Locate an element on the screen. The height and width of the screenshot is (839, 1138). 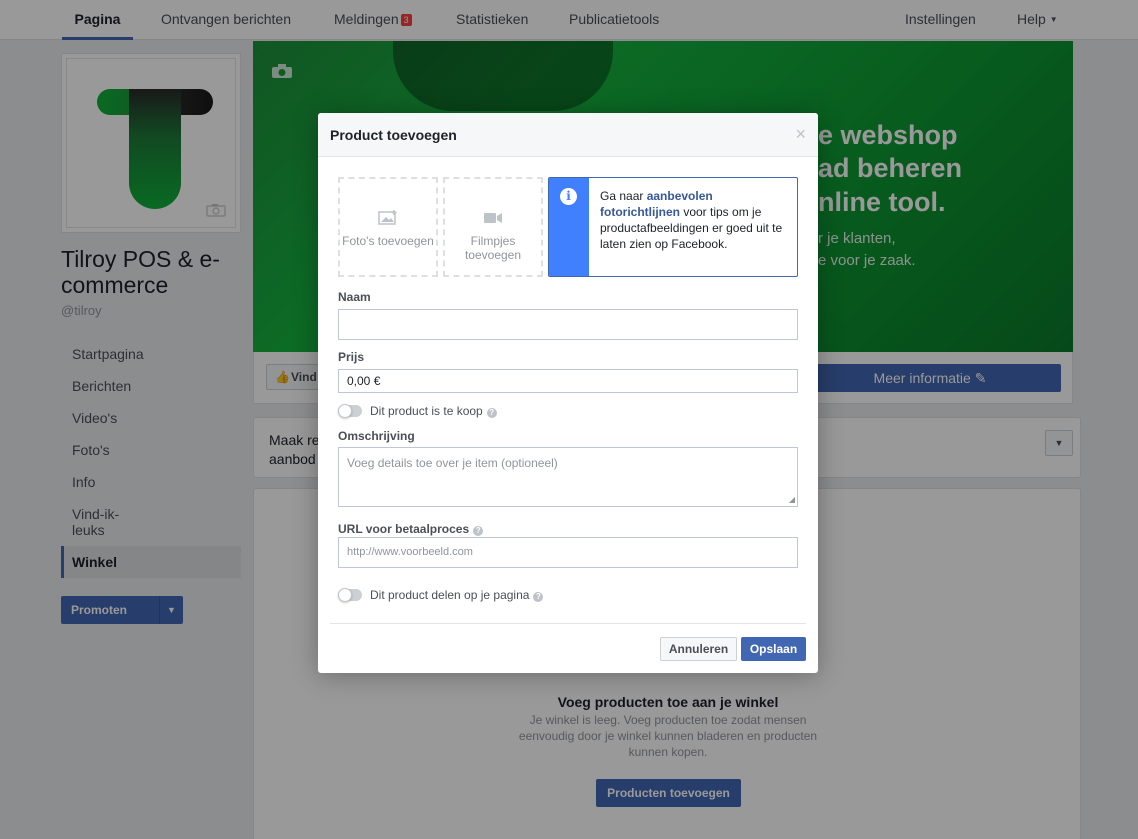
share-row: Dit product delen op je pagina? is located at coordinates (441, 594).